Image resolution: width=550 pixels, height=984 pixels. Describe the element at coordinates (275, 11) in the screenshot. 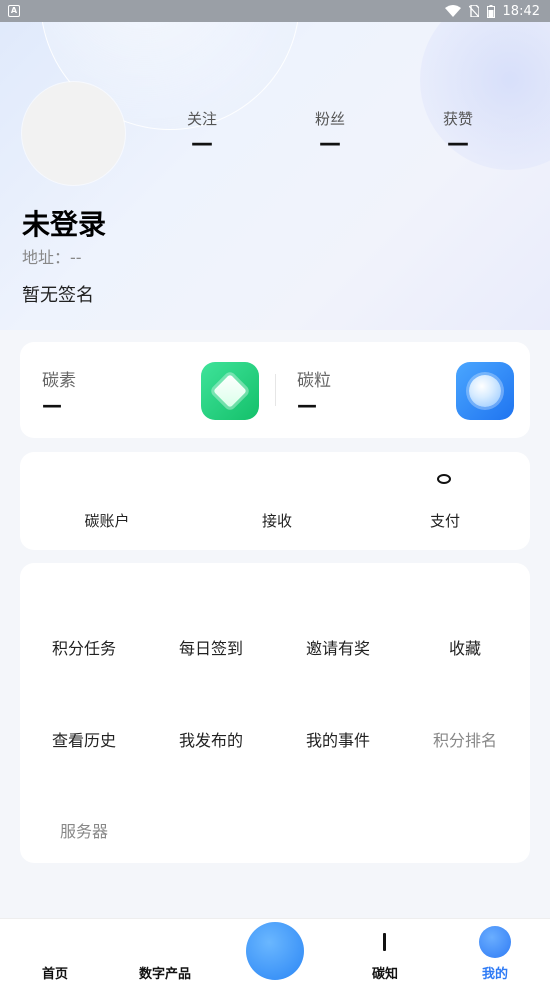

I see `status-bar: A 18:42` at that location.